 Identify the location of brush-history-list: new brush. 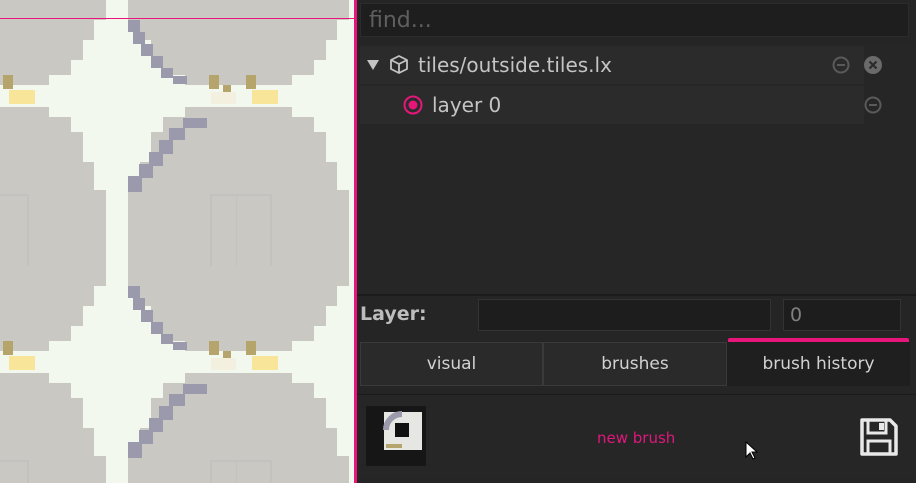
(636, 436).